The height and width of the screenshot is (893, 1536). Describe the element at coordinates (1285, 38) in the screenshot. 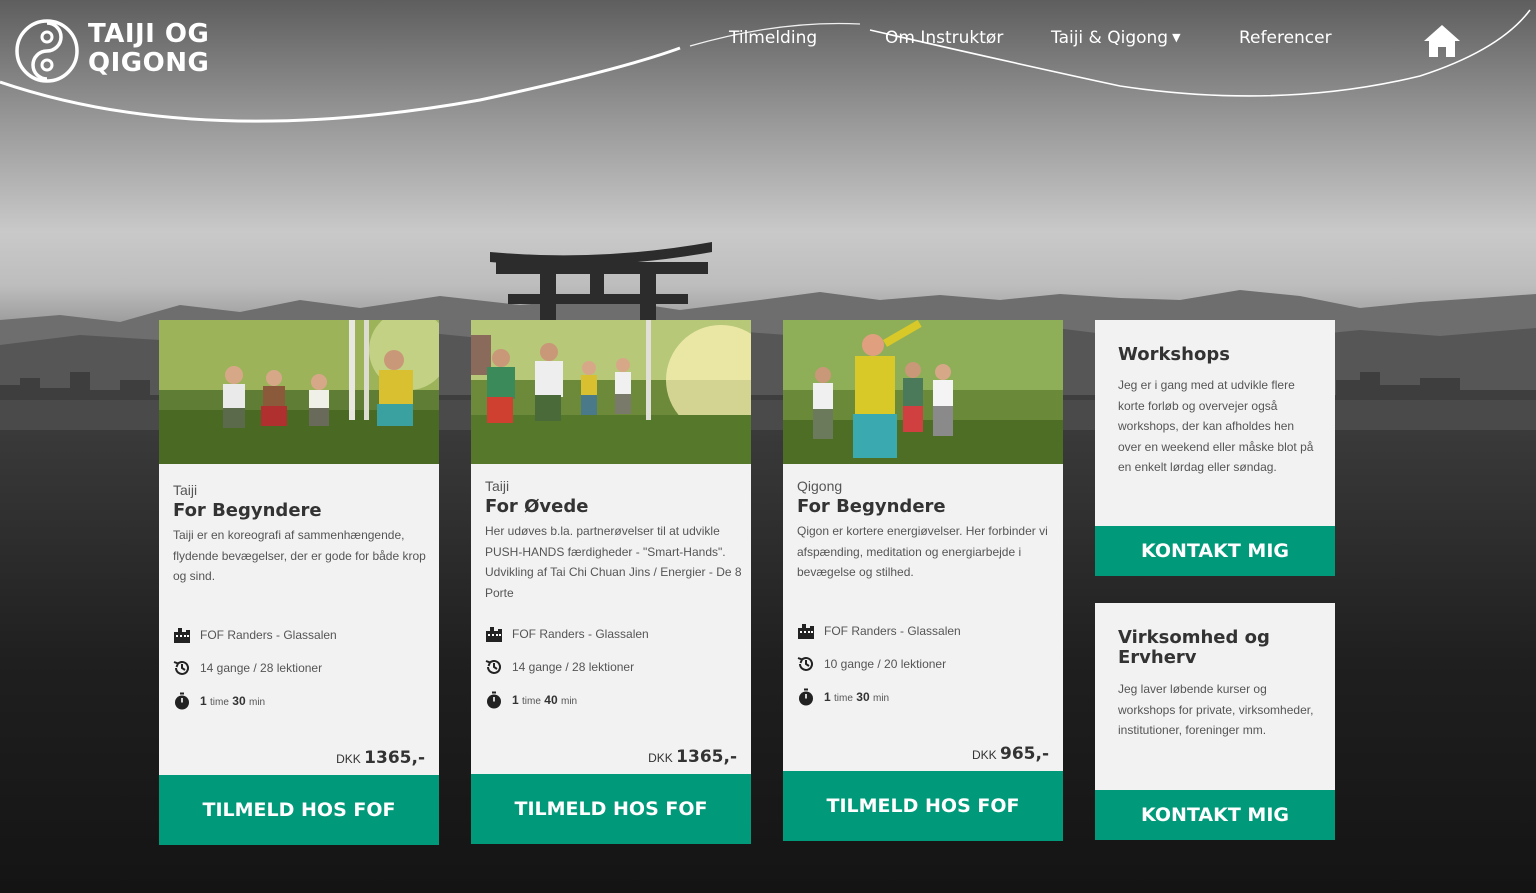

I see `nav-item-referencer: Referencer` at that location.